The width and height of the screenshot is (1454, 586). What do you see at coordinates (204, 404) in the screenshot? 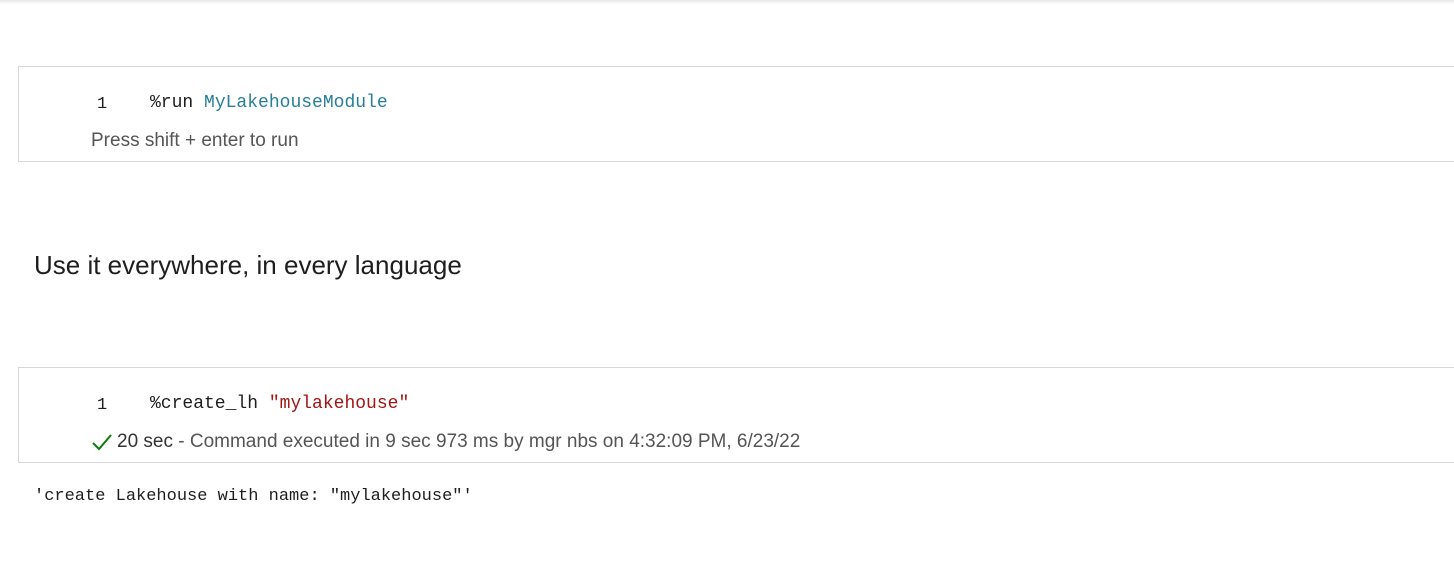
I see `magic-command: %create_lh` at bounding box center [204, 404].